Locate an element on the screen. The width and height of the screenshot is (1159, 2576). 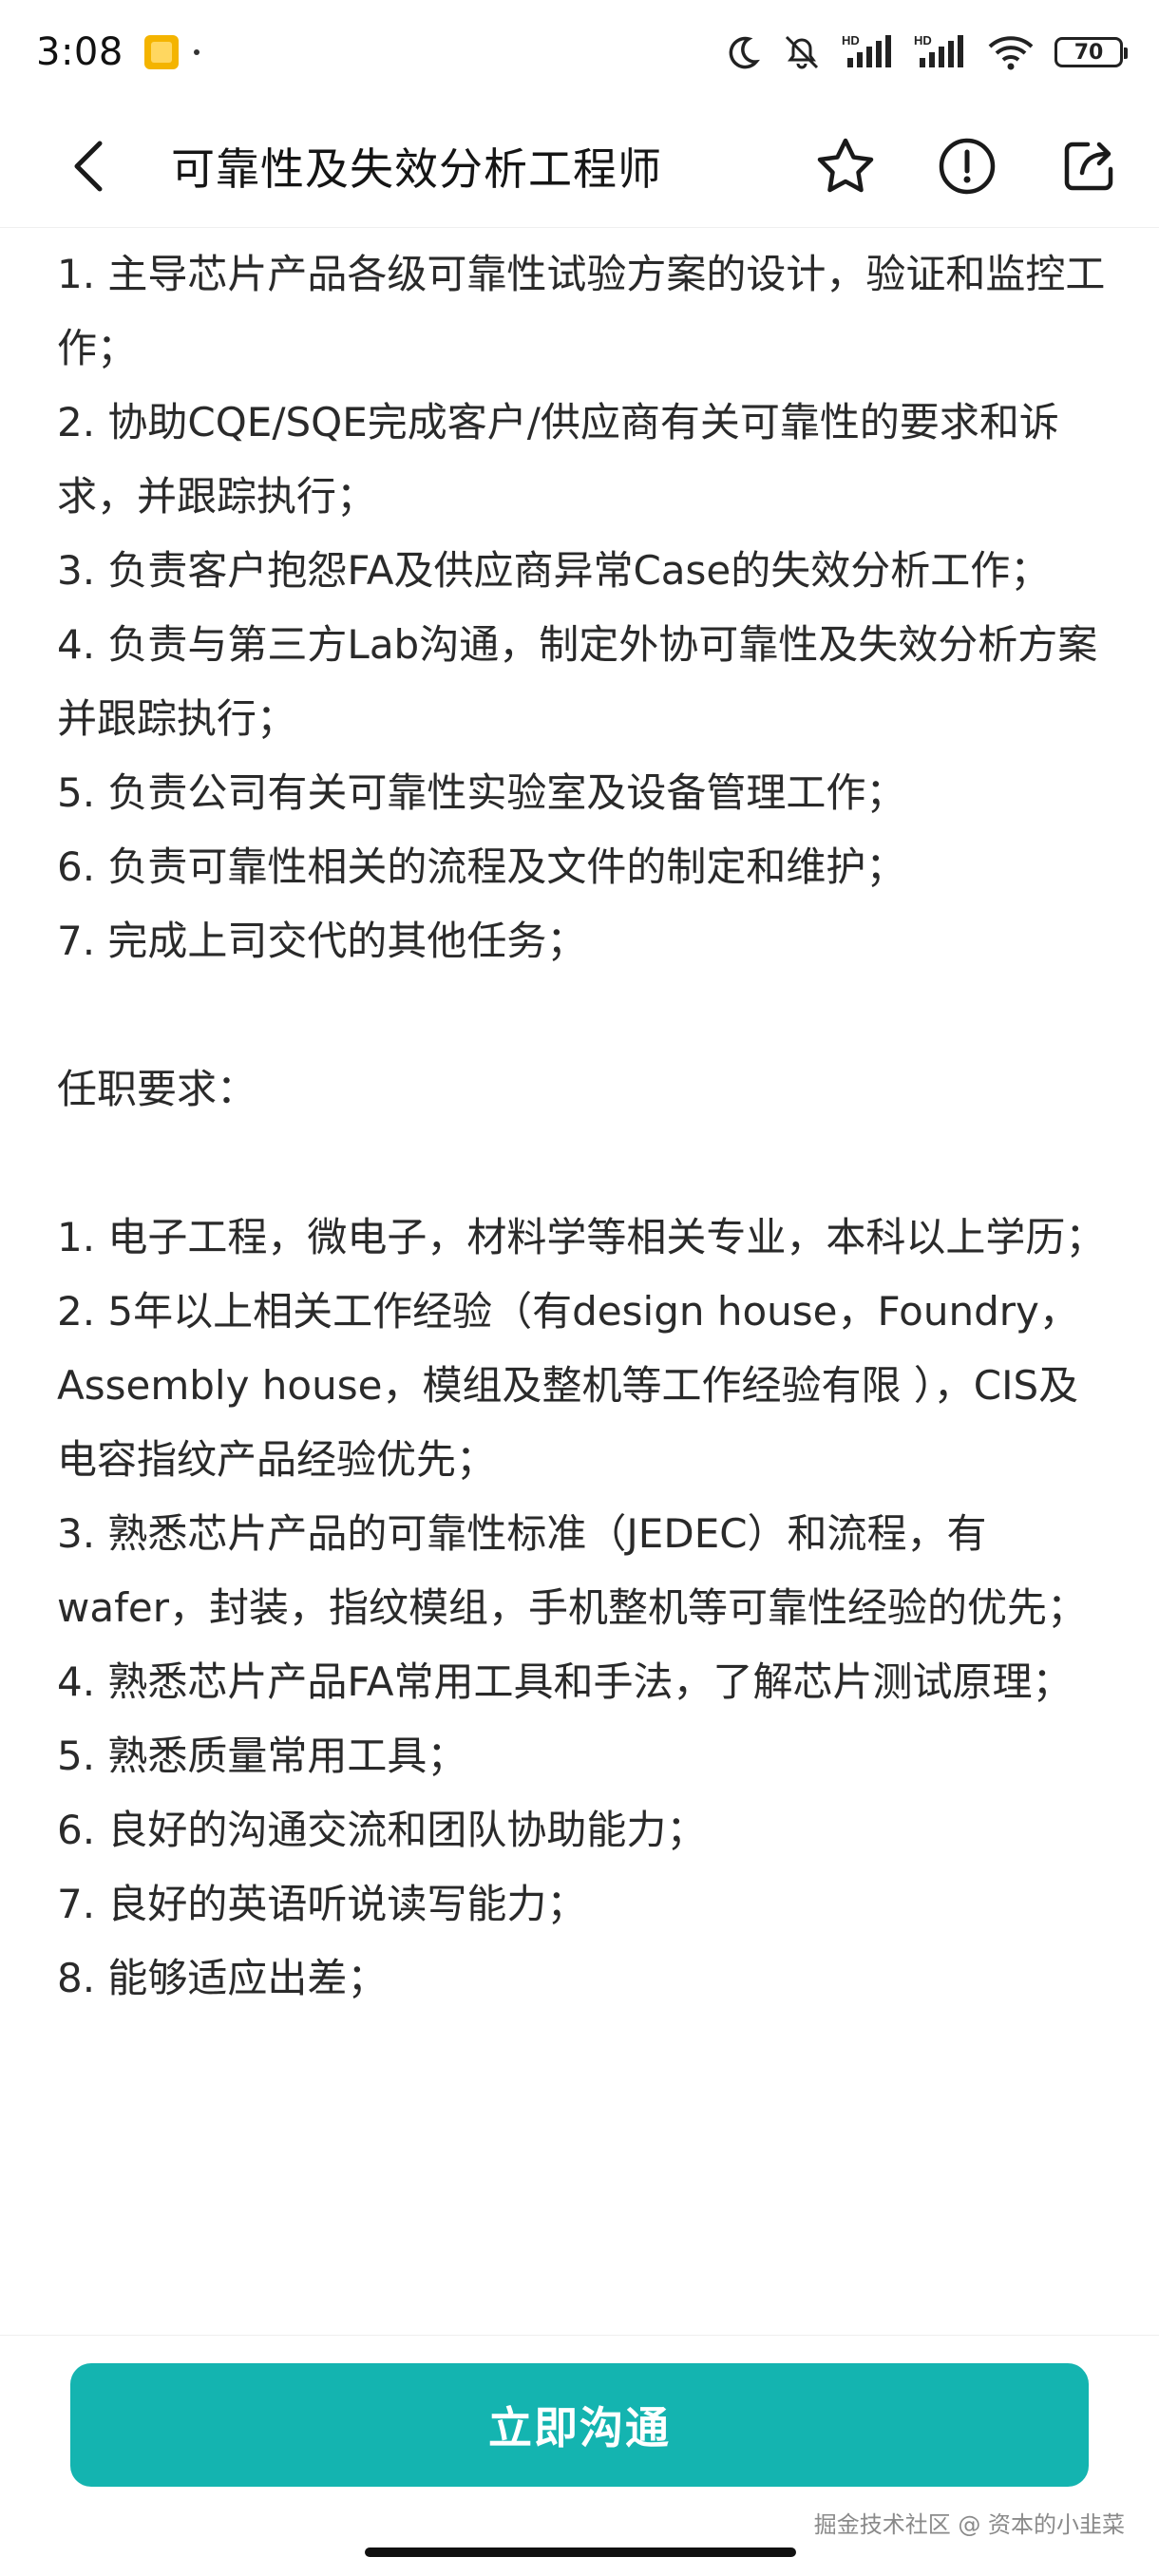
bottom-divider is located at coordinates (579, 2335).